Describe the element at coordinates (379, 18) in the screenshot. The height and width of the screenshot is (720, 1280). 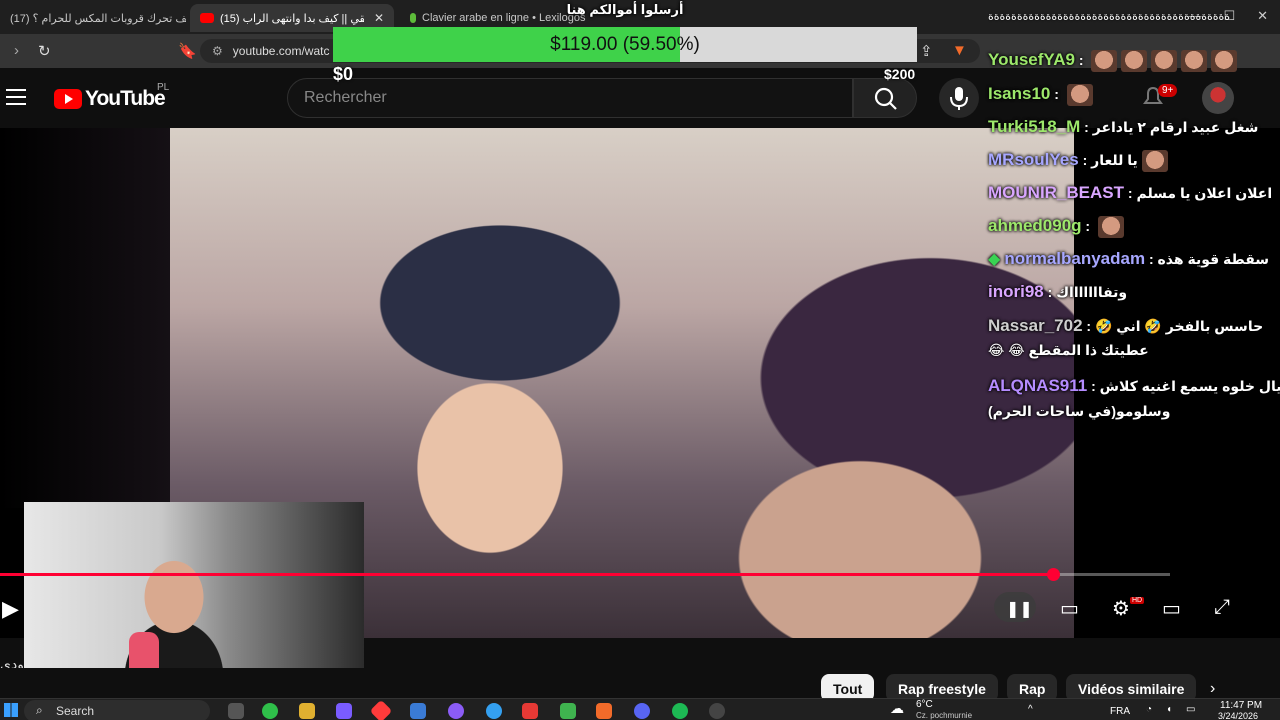
I see `tab-close-icon: ✕` at that location.